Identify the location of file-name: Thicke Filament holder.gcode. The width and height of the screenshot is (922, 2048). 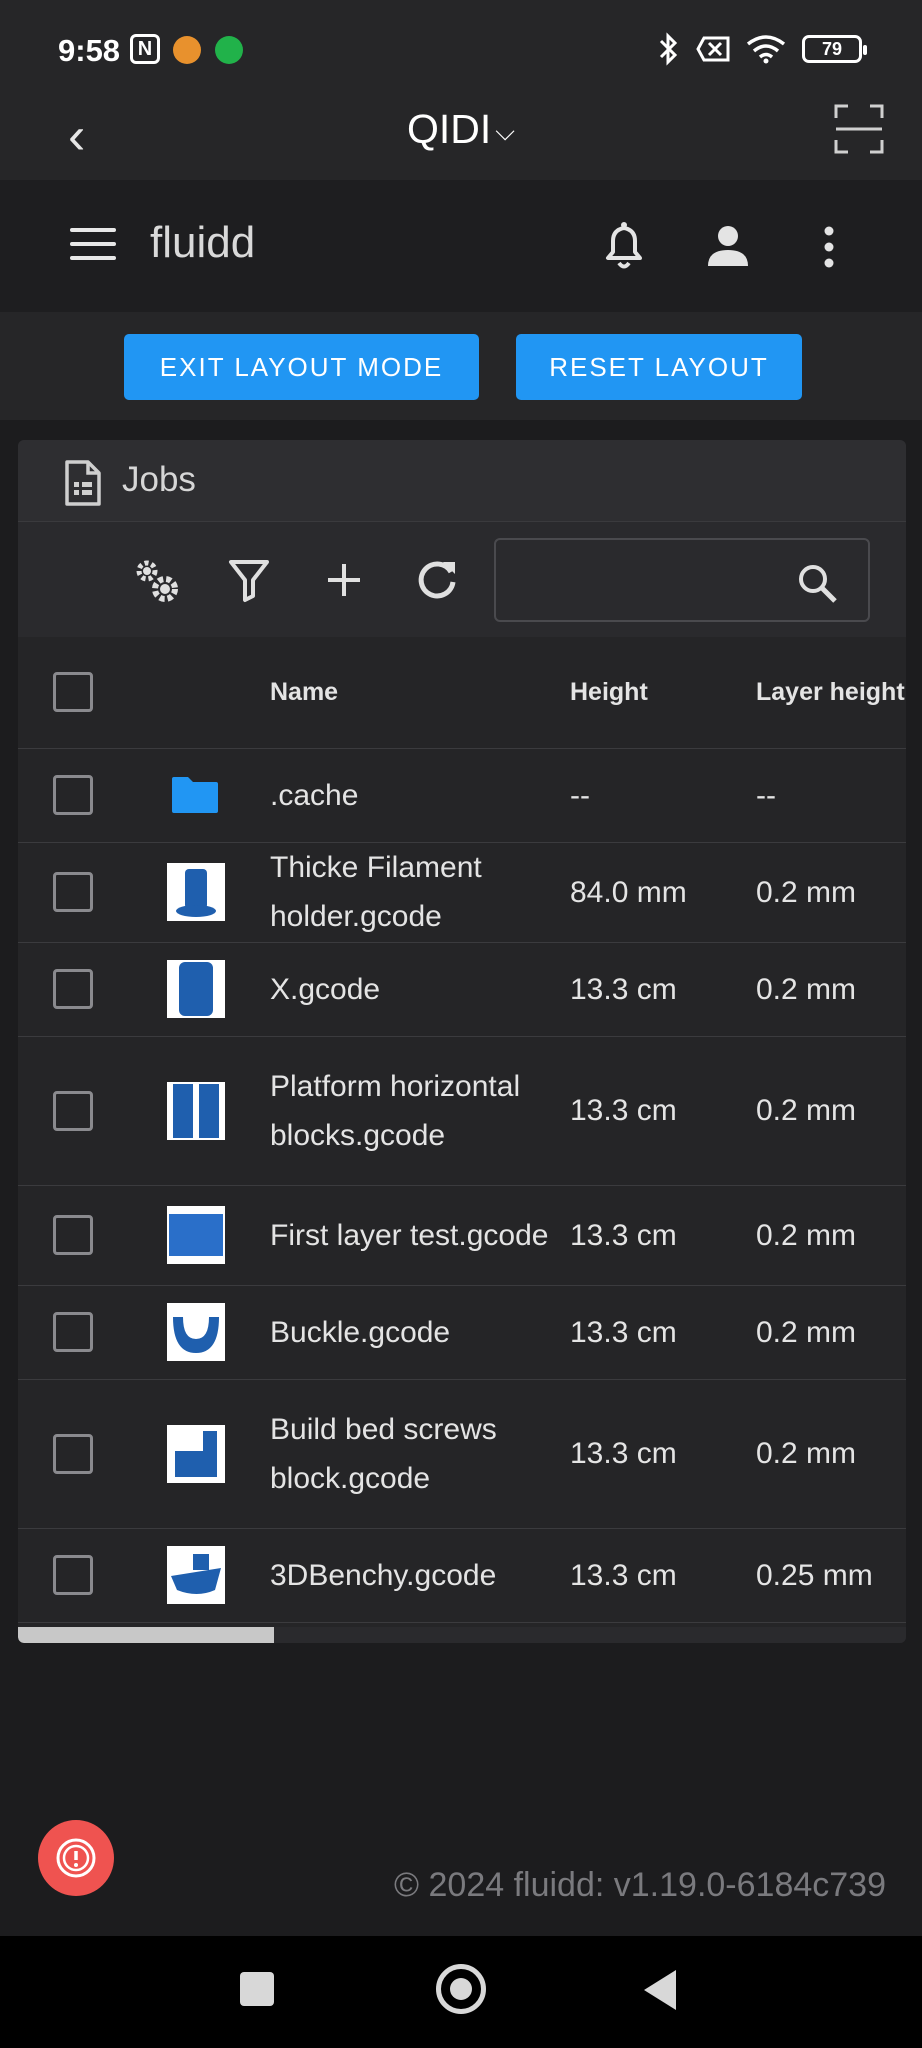
(414, 892).